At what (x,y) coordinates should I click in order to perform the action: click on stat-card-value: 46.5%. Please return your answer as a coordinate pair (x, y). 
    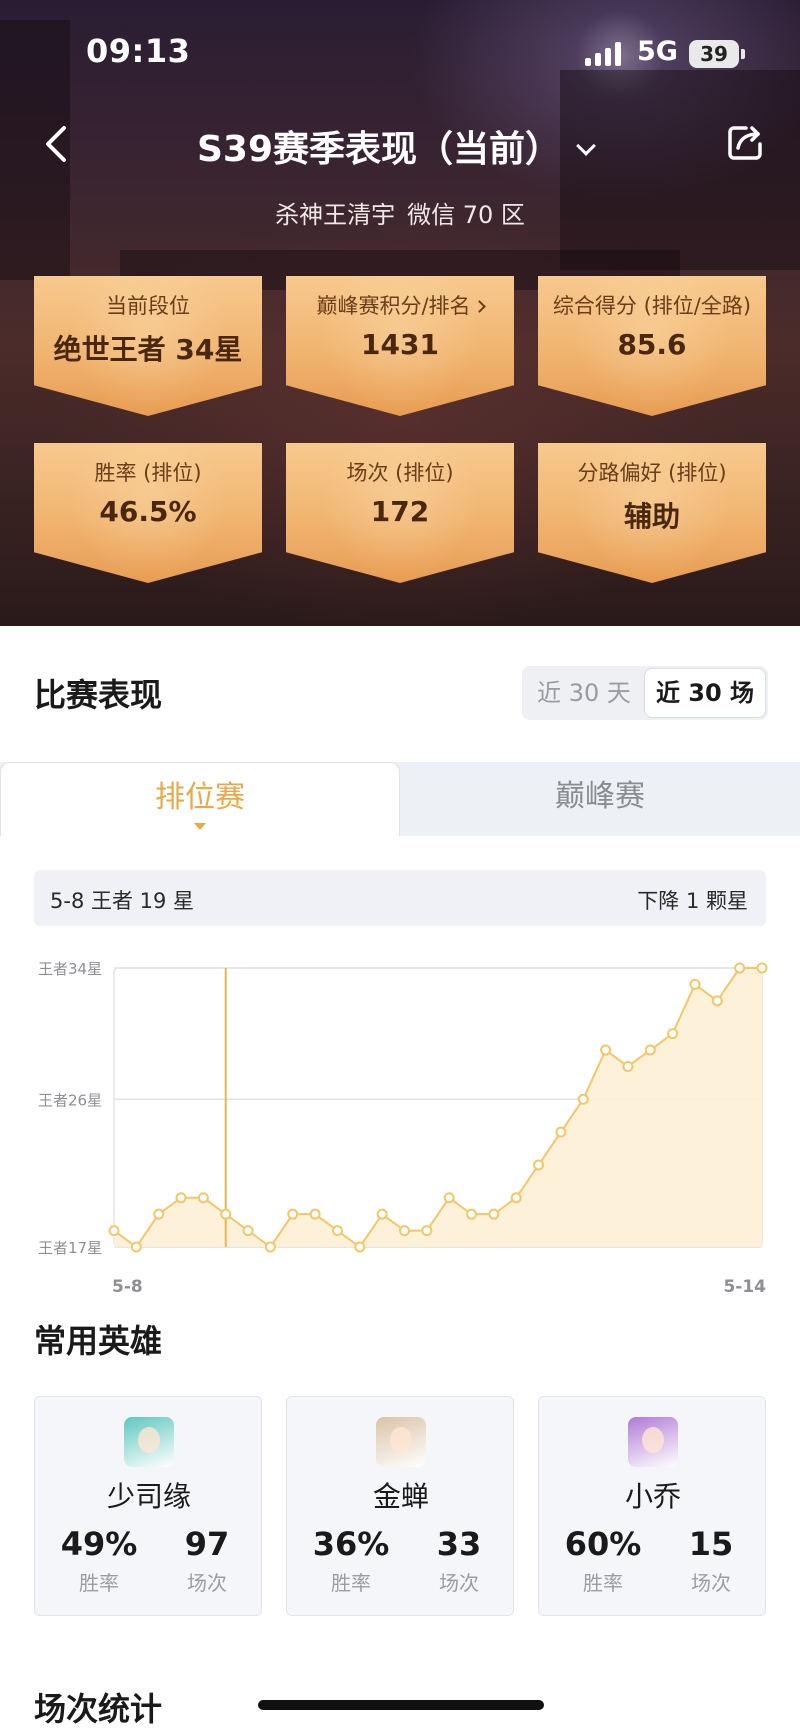
    Looking at the image, I should click on (148, 511).